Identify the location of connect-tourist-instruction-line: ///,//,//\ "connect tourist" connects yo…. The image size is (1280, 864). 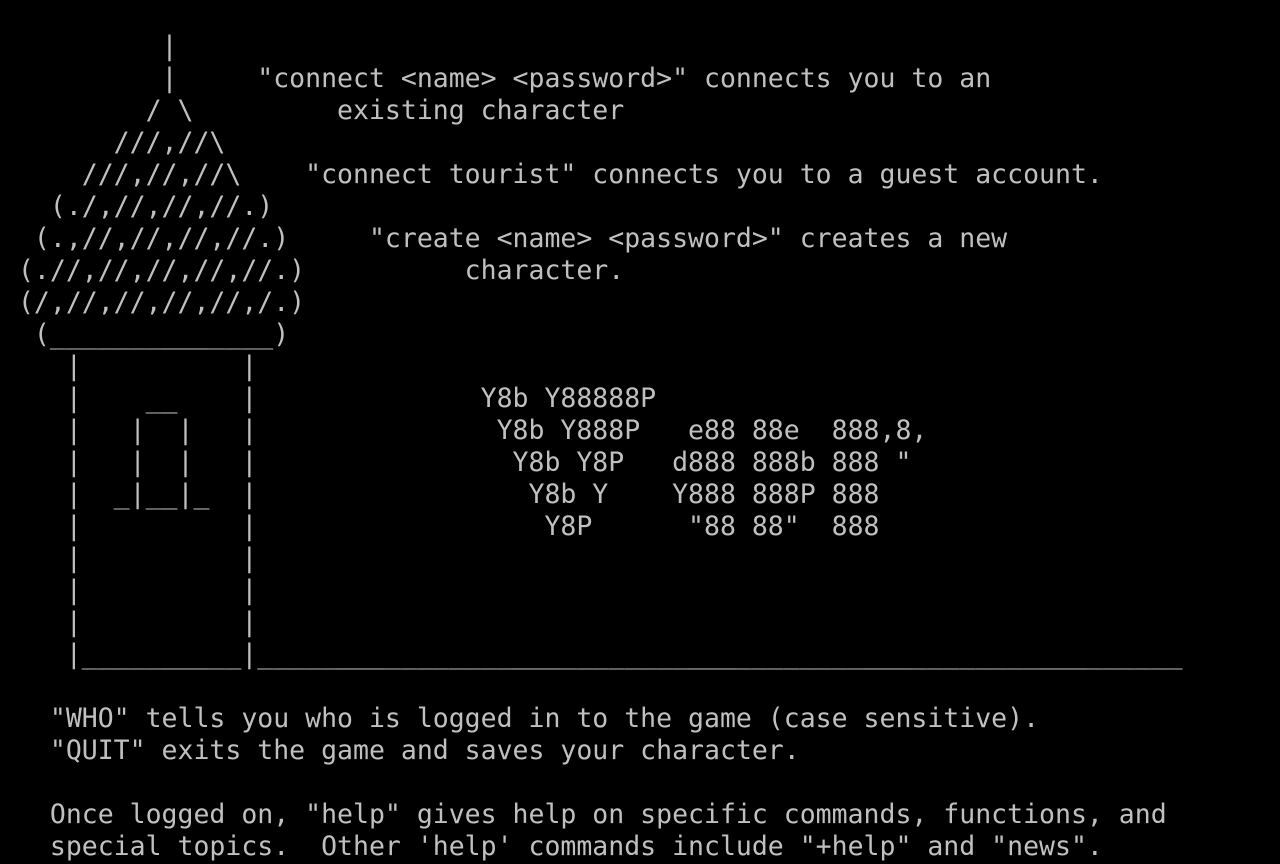
(552, 174).